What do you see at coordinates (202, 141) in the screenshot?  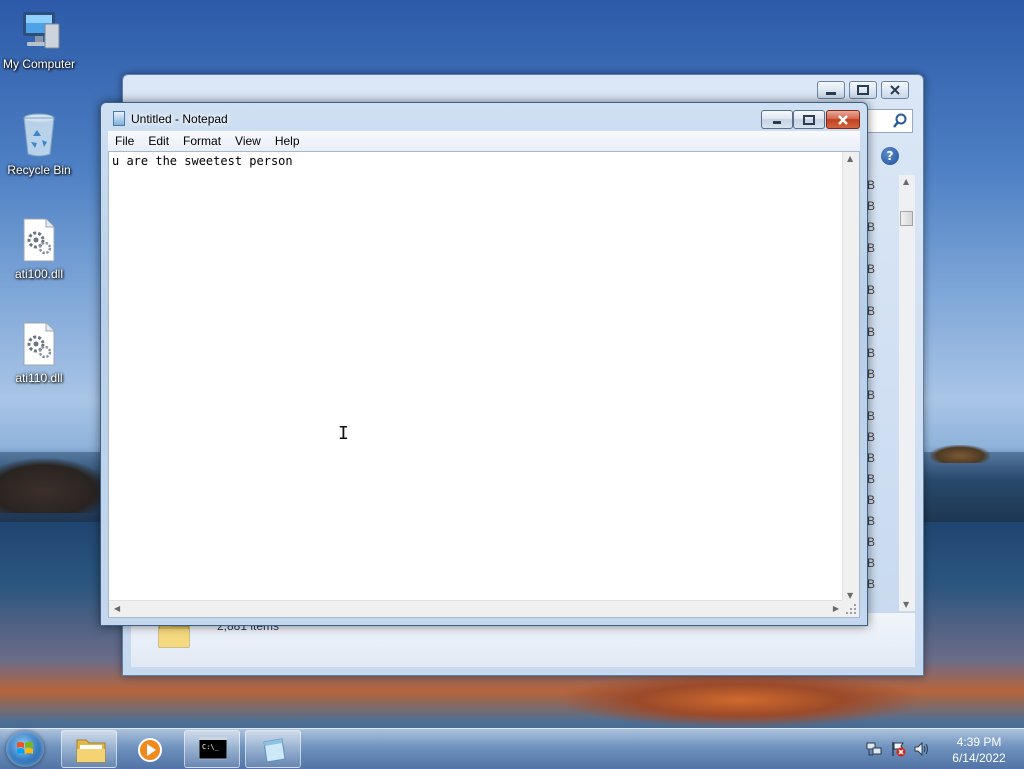 I see `menu-format: Format` at bounding box center [202, 141].